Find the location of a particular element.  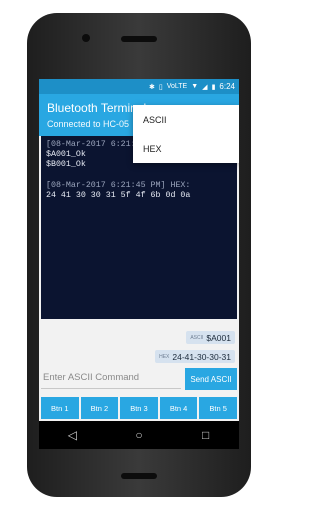

terminal-timestamp-line: [08-Mar-2017 6:21:45 PM] HEX: is located at coordinates (118, 185).